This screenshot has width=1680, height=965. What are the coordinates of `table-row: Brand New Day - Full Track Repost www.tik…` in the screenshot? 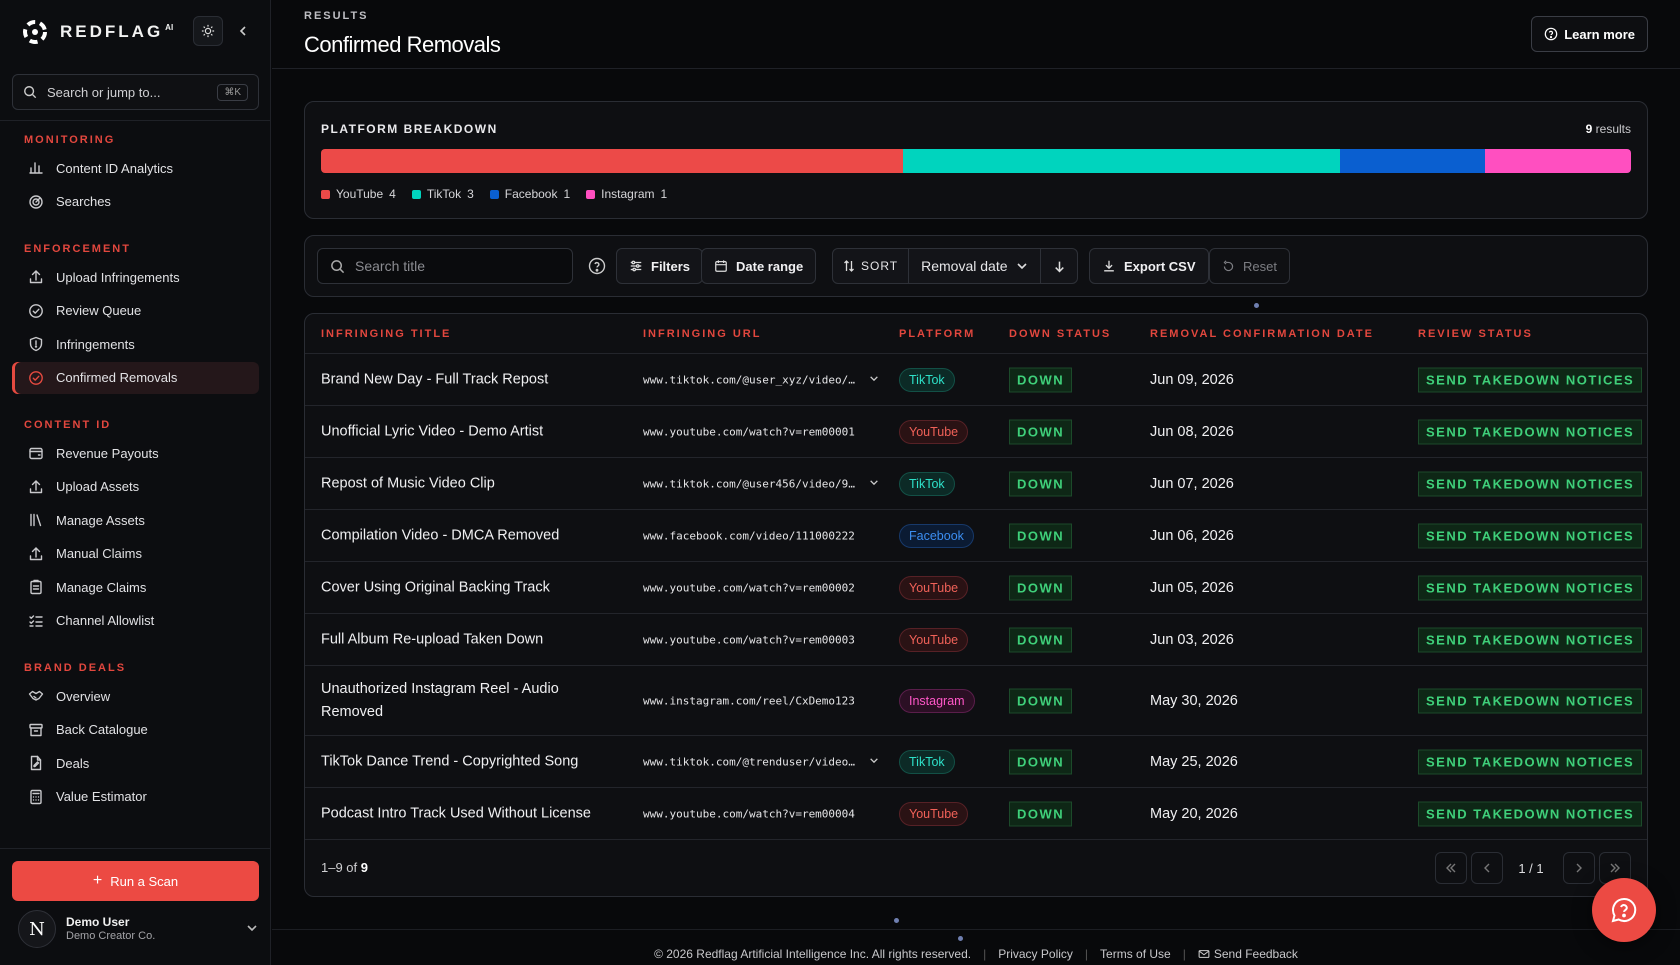 It's located at (976, 380).